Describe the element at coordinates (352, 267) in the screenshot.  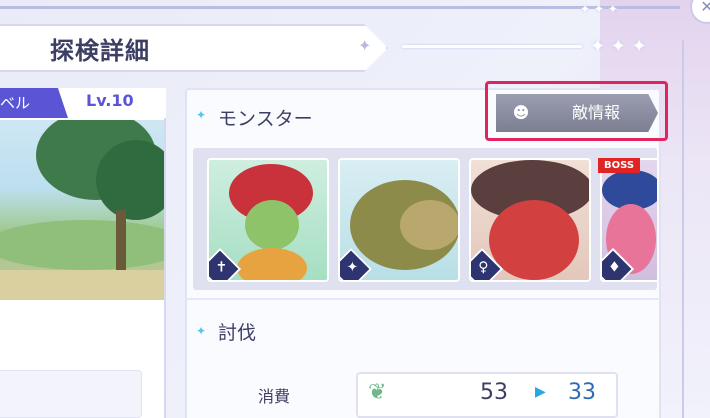
I see `role-icon: ✦` at that location.